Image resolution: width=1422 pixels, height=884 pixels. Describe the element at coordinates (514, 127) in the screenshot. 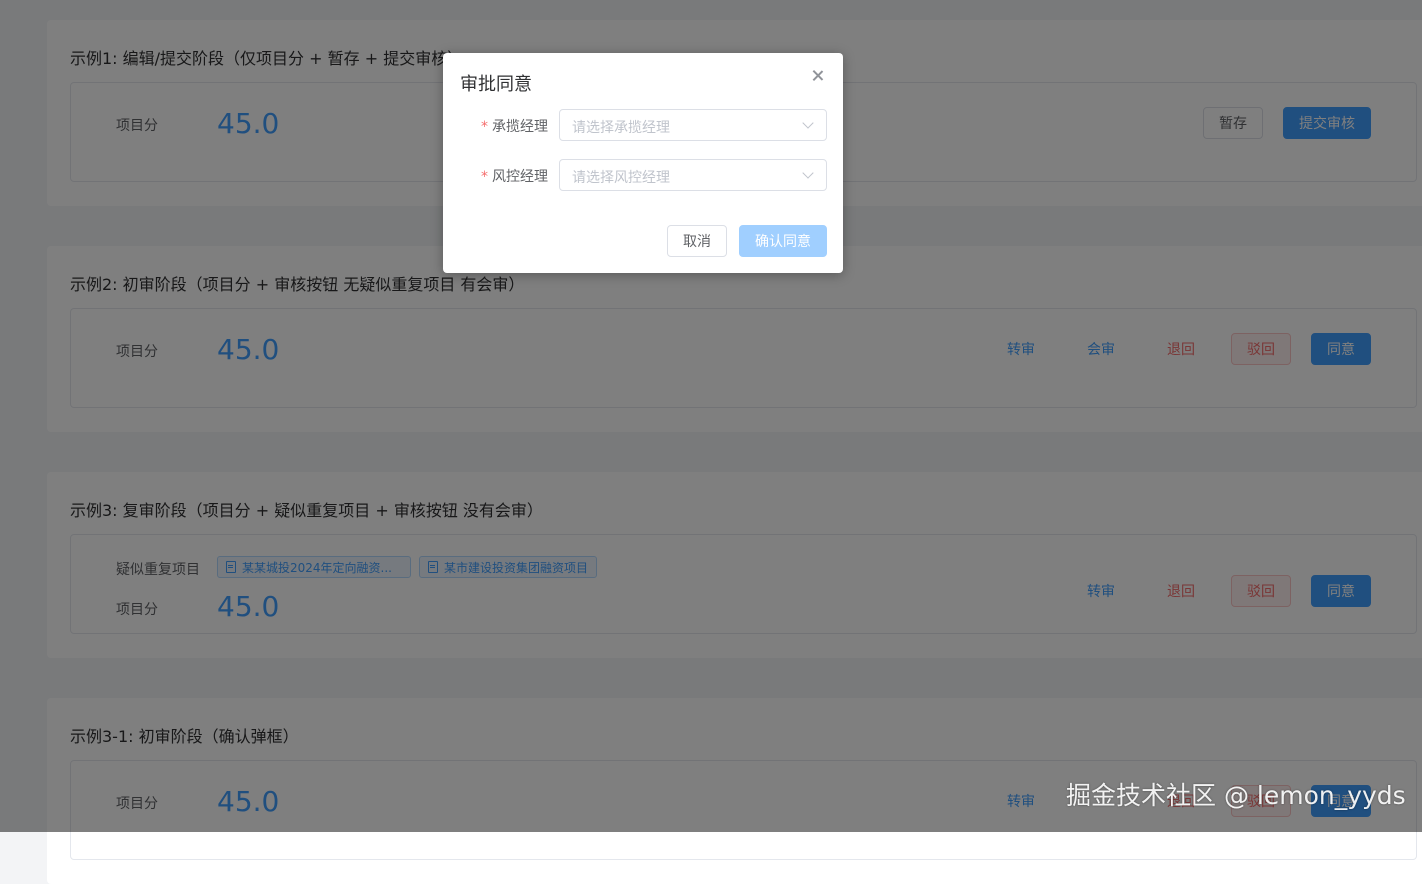

I see `form-label-account-manager: * 承揽经理` at that location.